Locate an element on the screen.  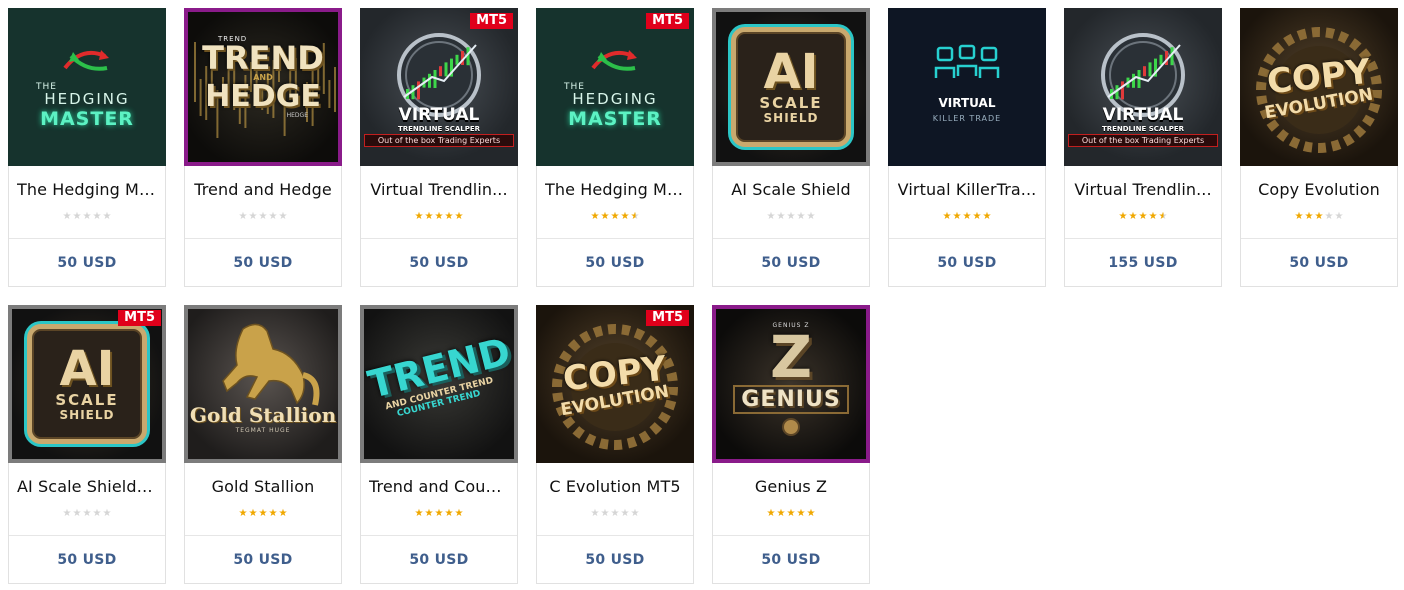
product-name-text: AI Scale Shield is located at coordinates (791, 189).